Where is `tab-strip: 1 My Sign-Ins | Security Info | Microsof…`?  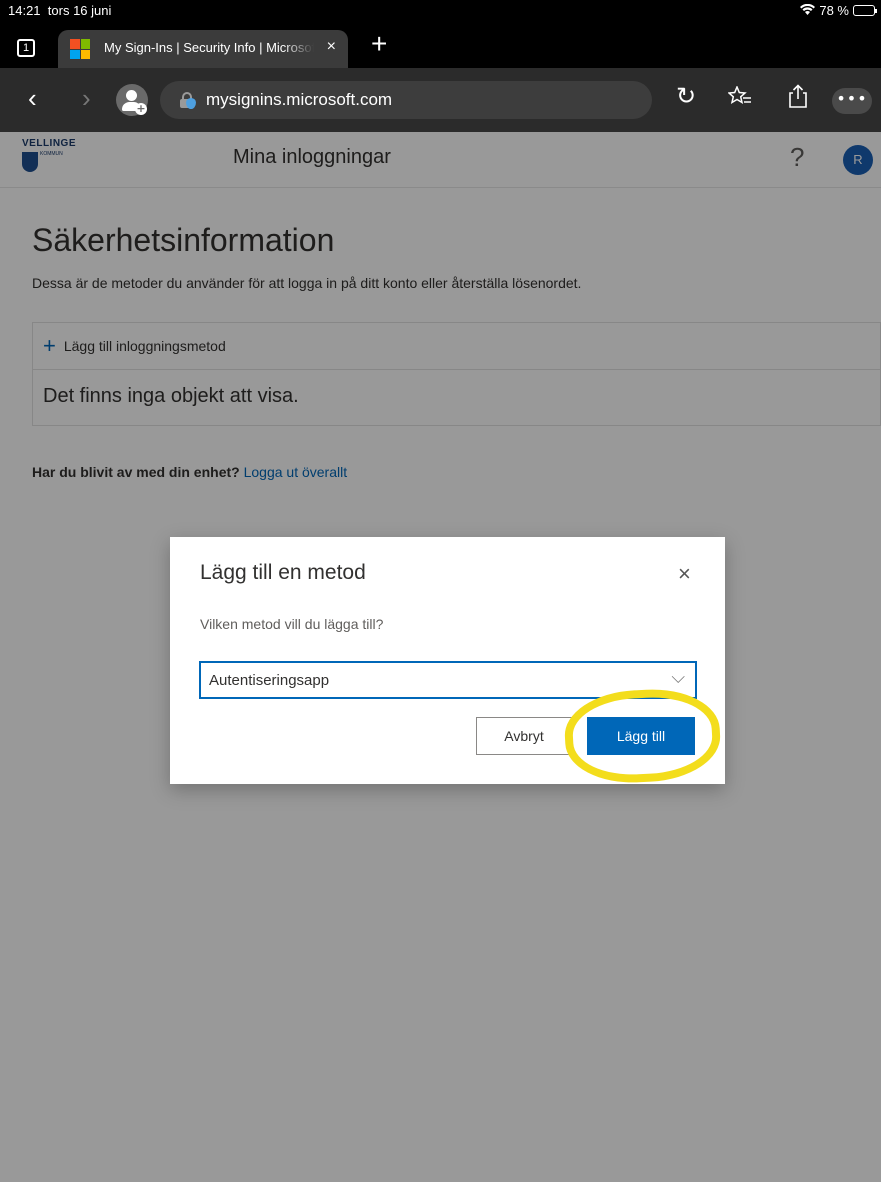 tab-strip: 1 My Sign-Ins | Security Info | Microsof… is located at coordinates (440, 45).